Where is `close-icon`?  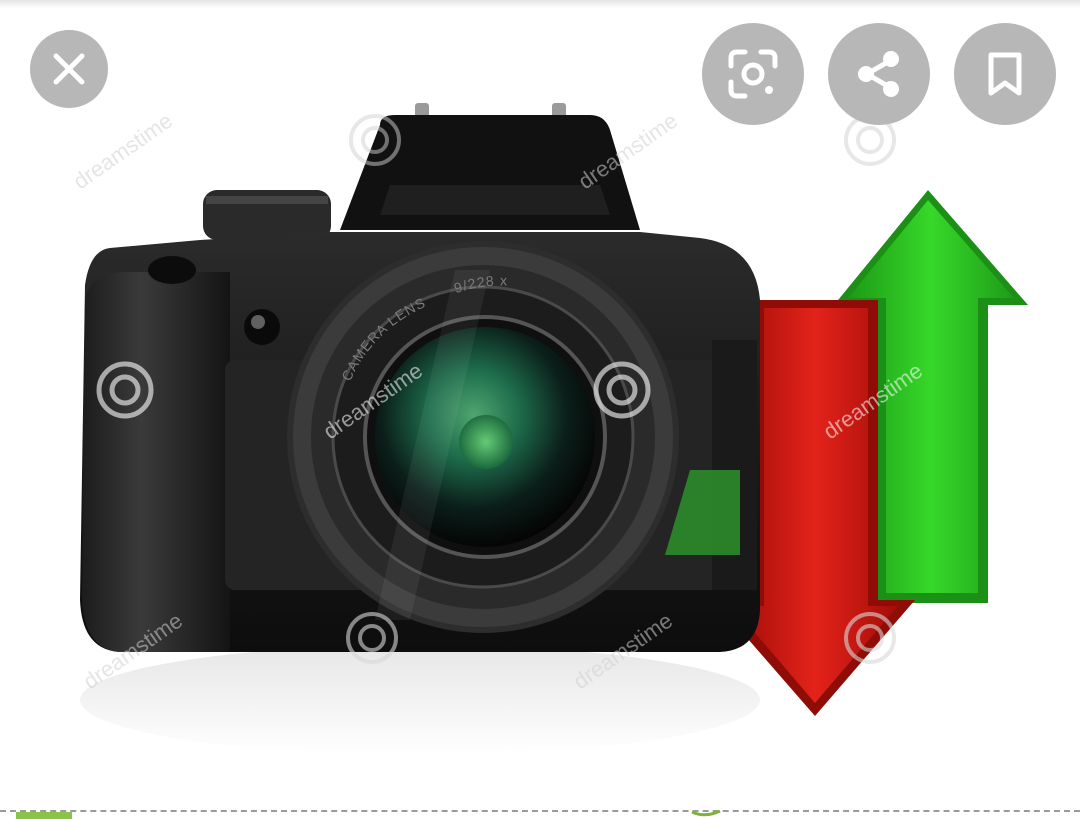
close-icon is located at coordinates (69, 69).